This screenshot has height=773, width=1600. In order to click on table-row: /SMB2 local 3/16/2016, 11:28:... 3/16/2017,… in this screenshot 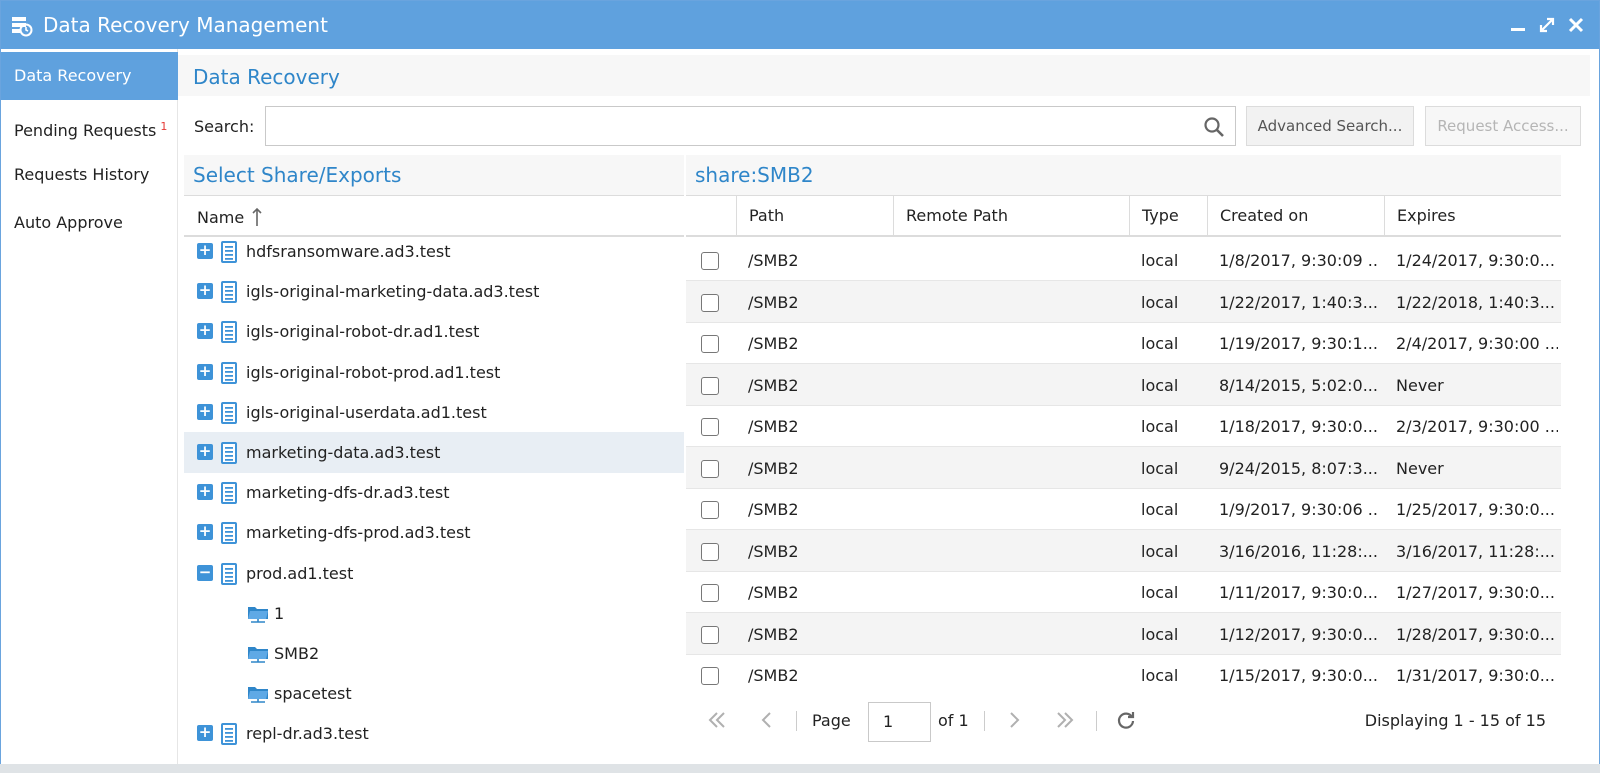, I will do `click(1123, 550)`.